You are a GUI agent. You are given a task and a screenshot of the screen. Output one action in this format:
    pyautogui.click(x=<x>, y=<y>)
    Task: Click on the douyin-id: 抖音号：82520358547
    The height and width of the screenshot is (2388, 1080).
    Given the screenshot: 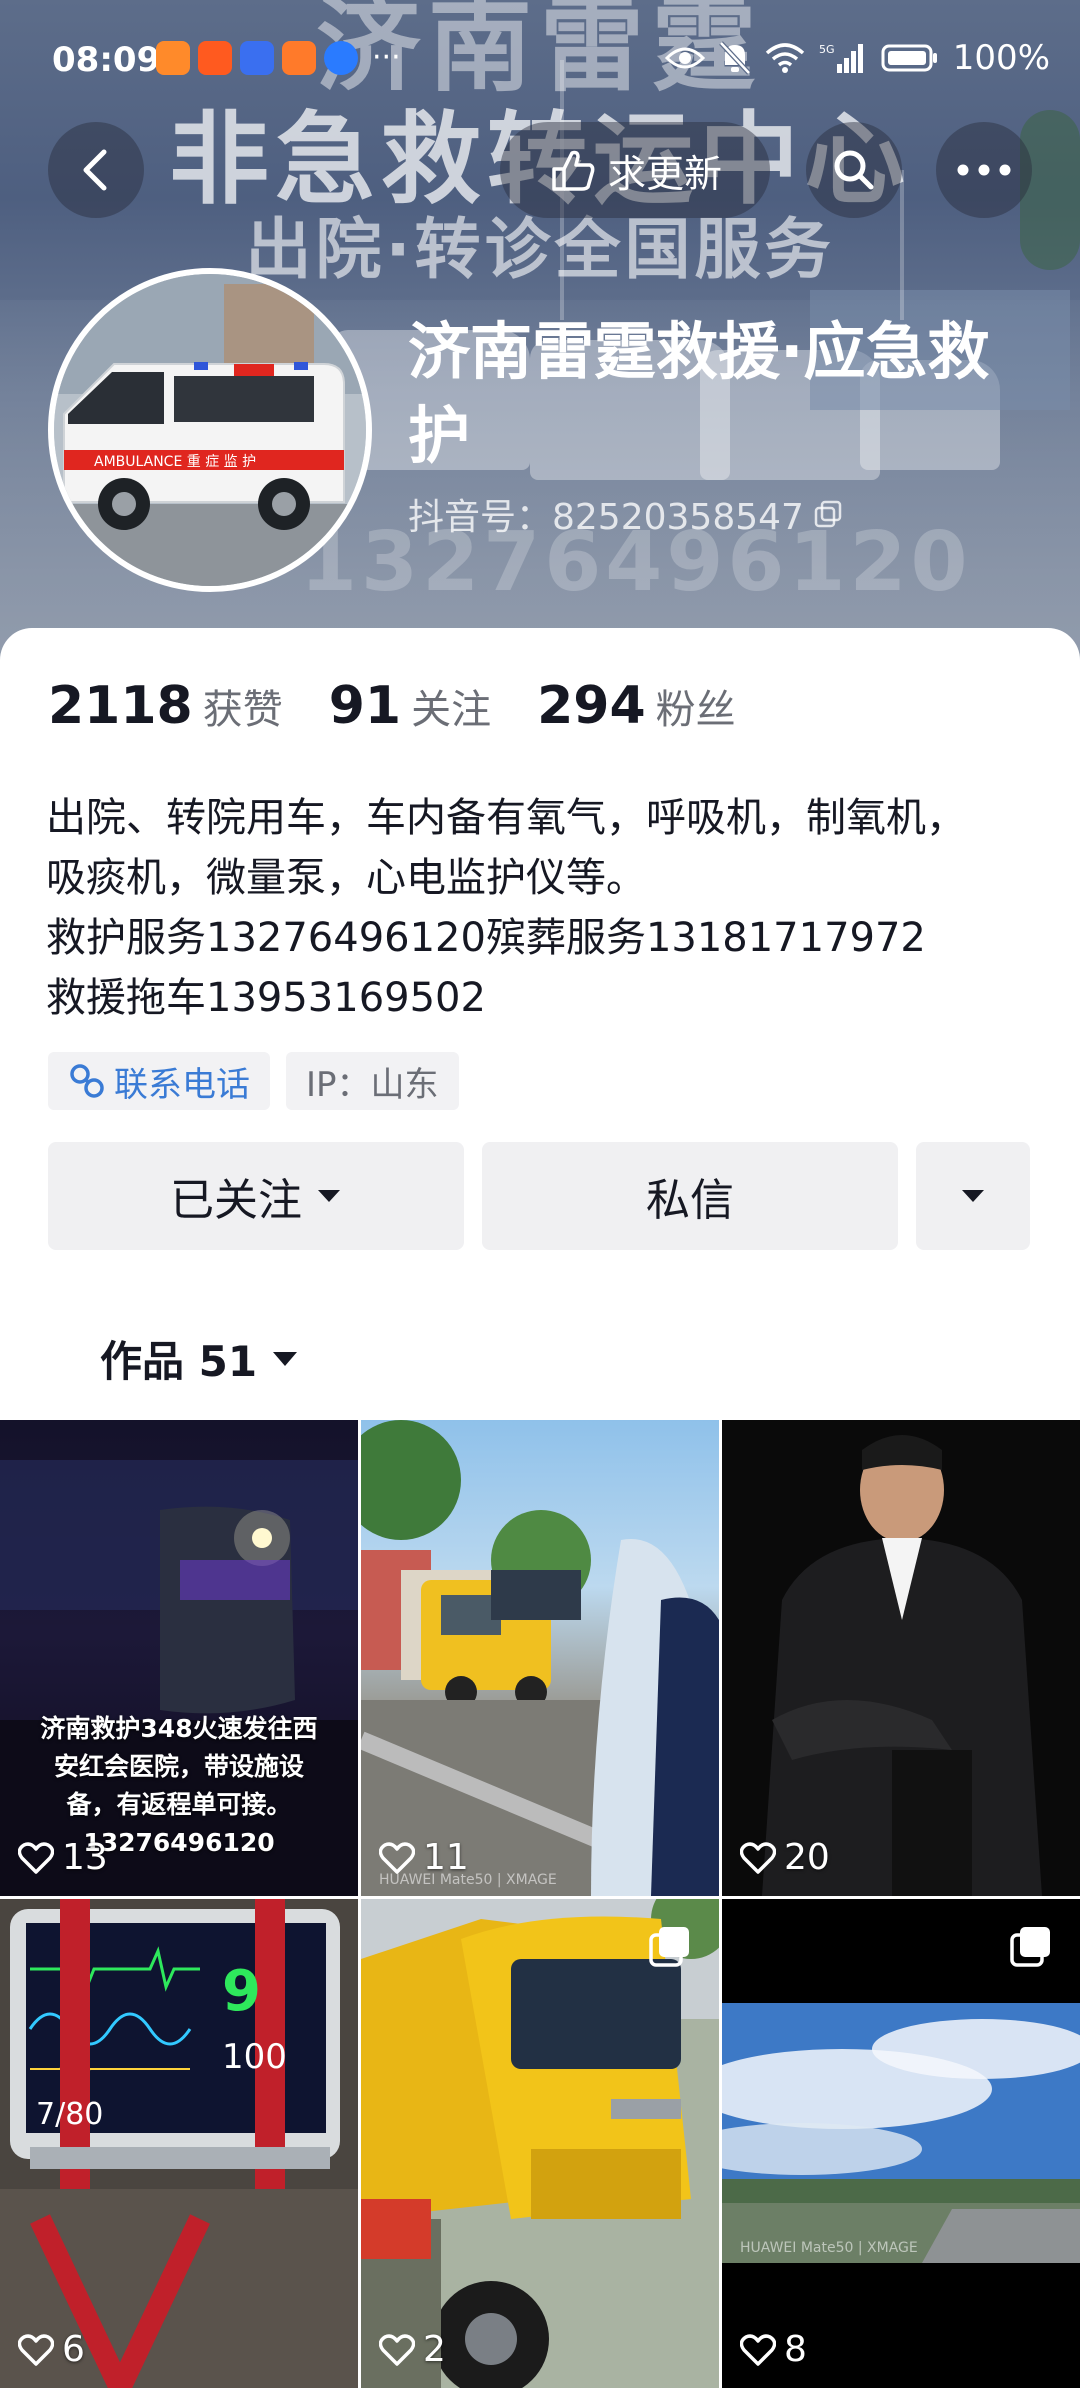 What is the action you would take?
    pyautogui.click(x=625, y=514)
    